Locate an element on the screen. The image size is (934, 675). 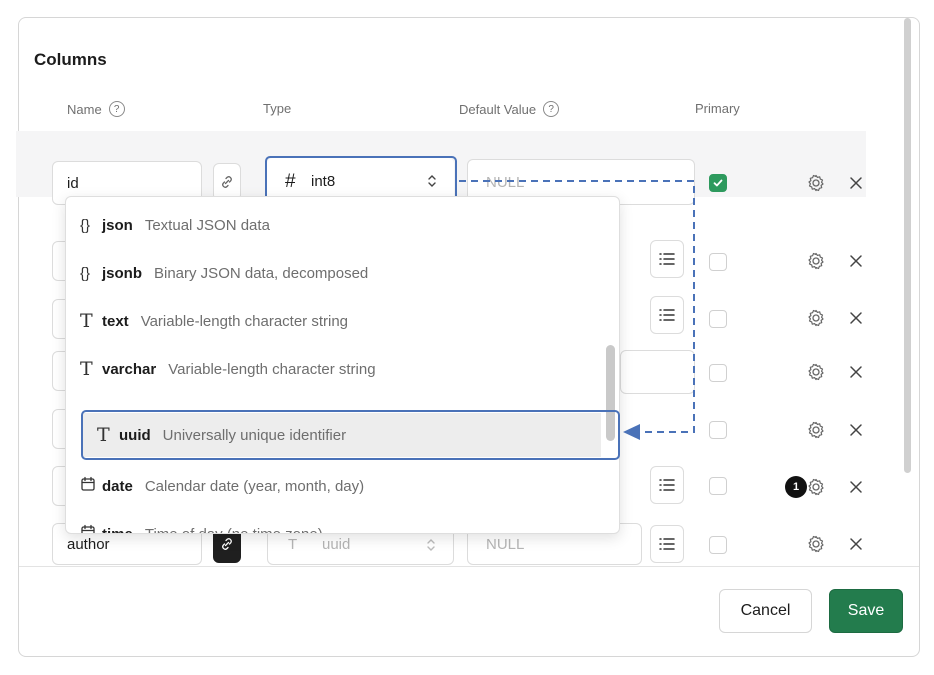
item-name: jsonb is located at coordinates (122, 273).